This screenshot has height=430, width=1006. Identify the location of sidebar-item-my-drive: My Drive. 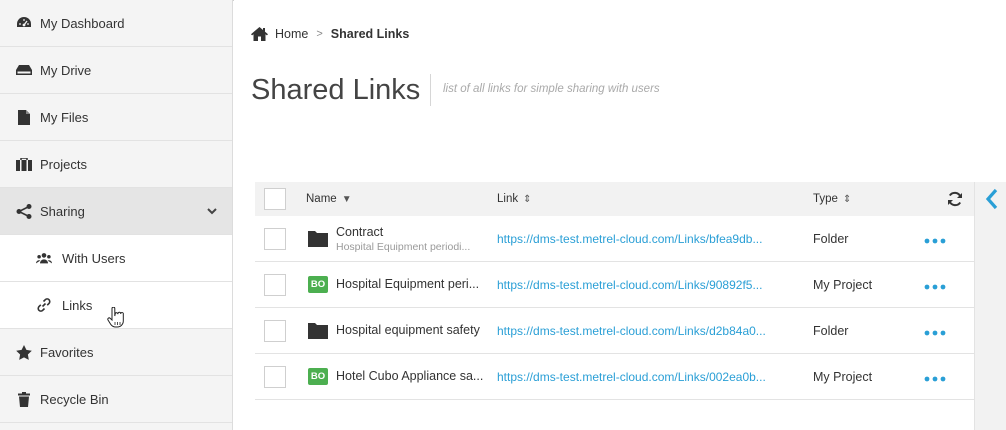
(116, 70).